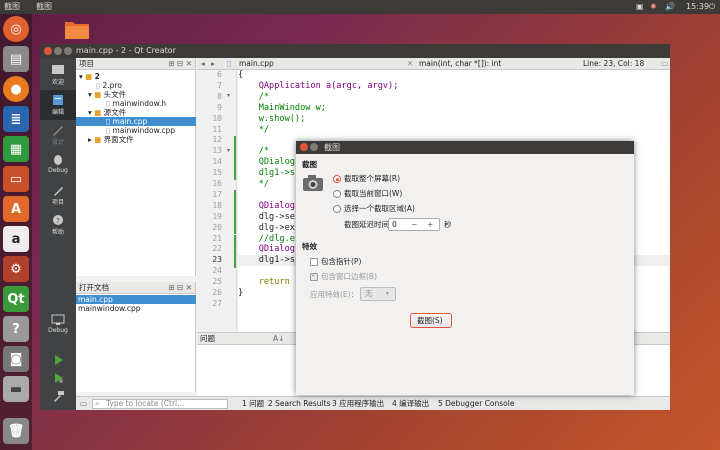  What do you see at coordinates (126, 50) in the screenshot?
I see `window-title: main.cpp - 2 - Qt Creator` at bounding box center [126, 50].